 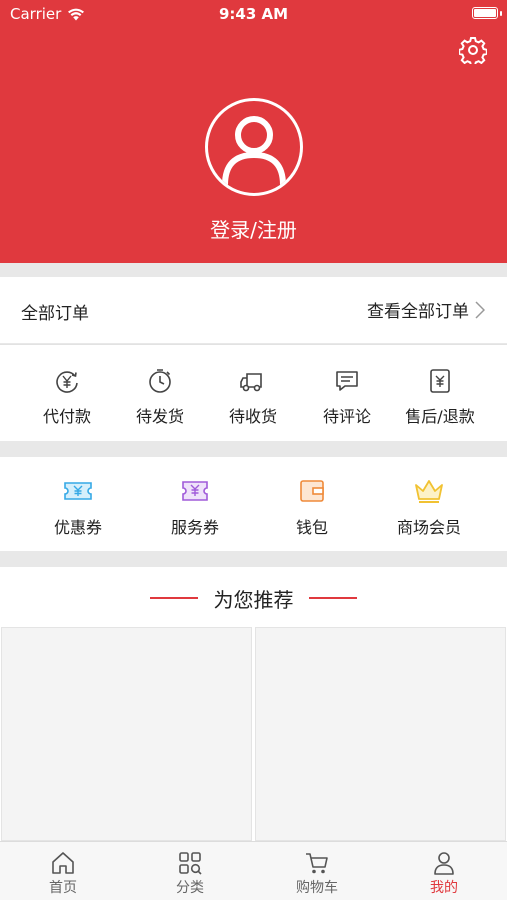 I want to click on chevron-right-icon, so click(x=480, y=309).